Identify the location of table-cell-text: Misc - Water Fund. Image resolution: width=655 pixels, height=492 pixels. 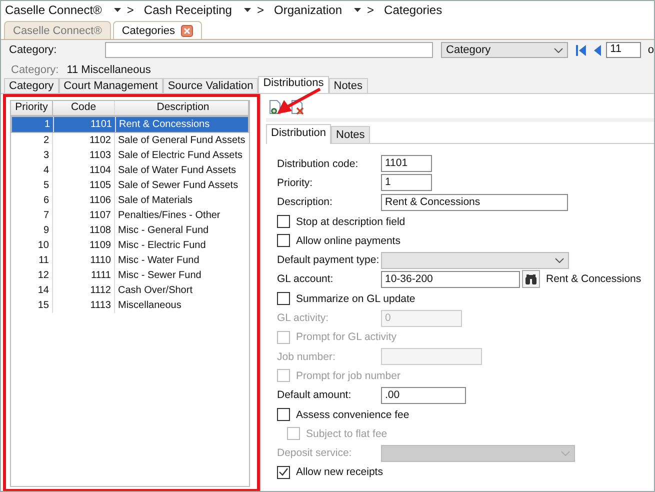
(158, 261).